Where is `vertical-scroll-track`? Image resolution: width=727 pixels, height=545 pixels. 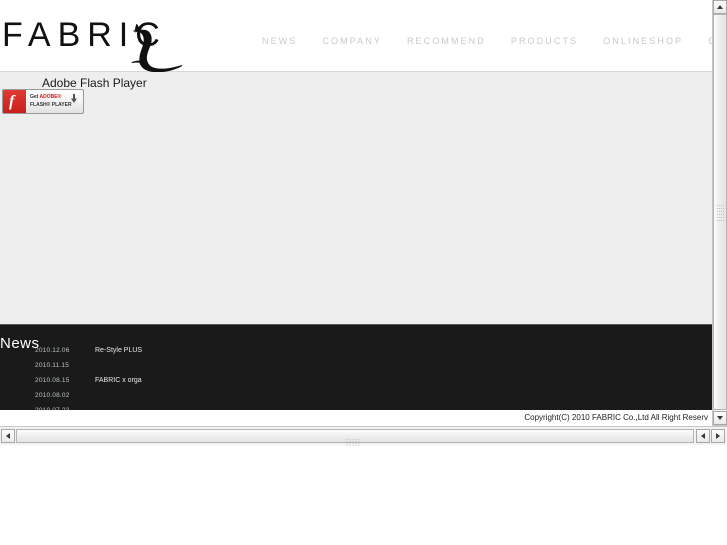
vertical-scroll-track is located at coordinates (720, 212).